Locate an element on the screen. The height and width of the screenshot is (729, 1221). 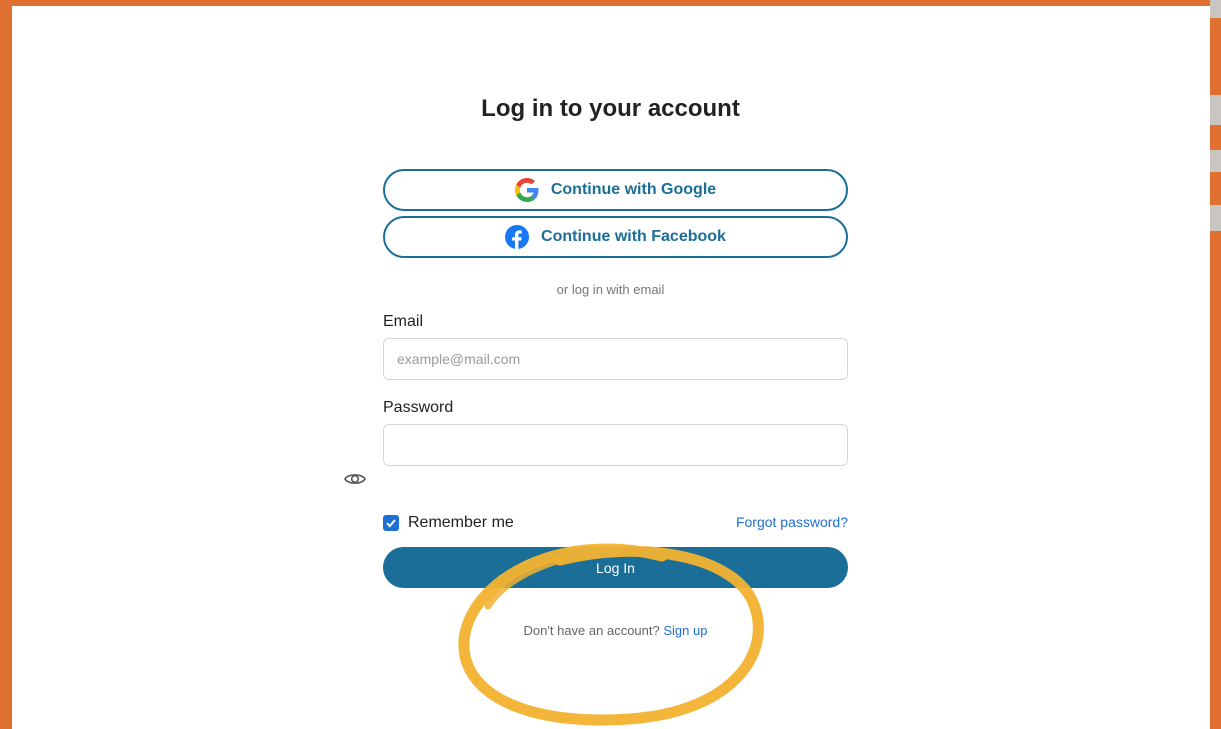
google-icon is located at coordinates (526, 190).